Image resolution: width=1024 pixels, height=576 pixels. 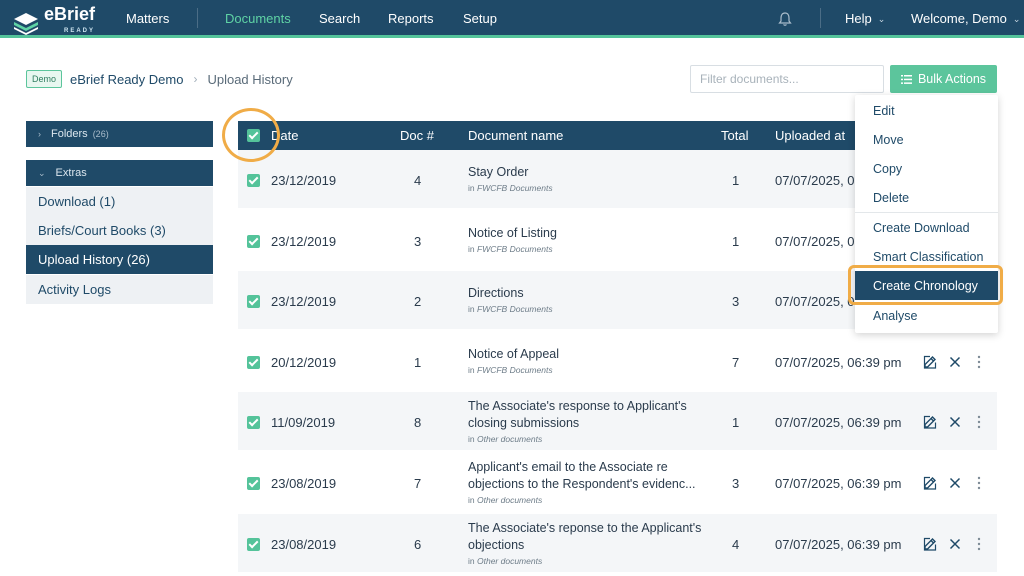 I want to click on logo-sub: READY, so click(x=80, y=31).